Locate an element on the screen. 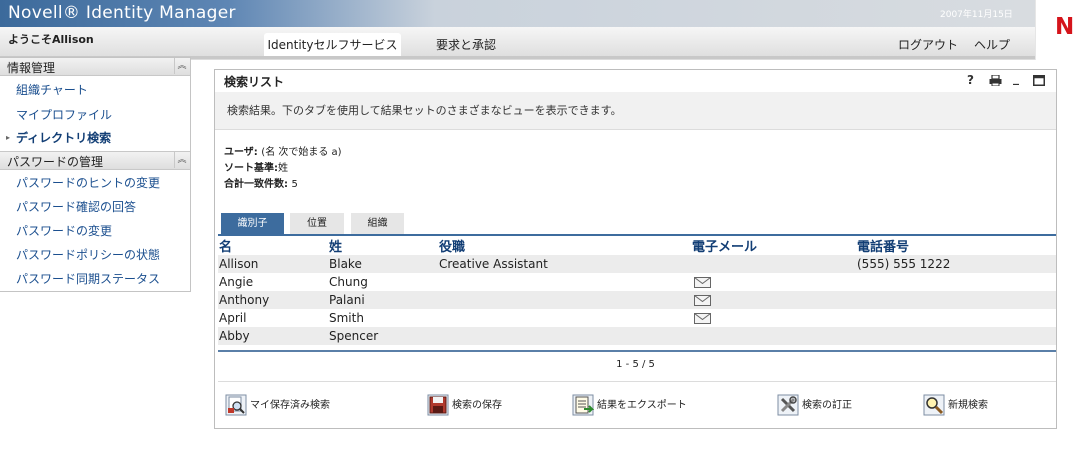  sidebar-item-directory-search: ディレクトリ検索 is located at coordinates (63, 137).